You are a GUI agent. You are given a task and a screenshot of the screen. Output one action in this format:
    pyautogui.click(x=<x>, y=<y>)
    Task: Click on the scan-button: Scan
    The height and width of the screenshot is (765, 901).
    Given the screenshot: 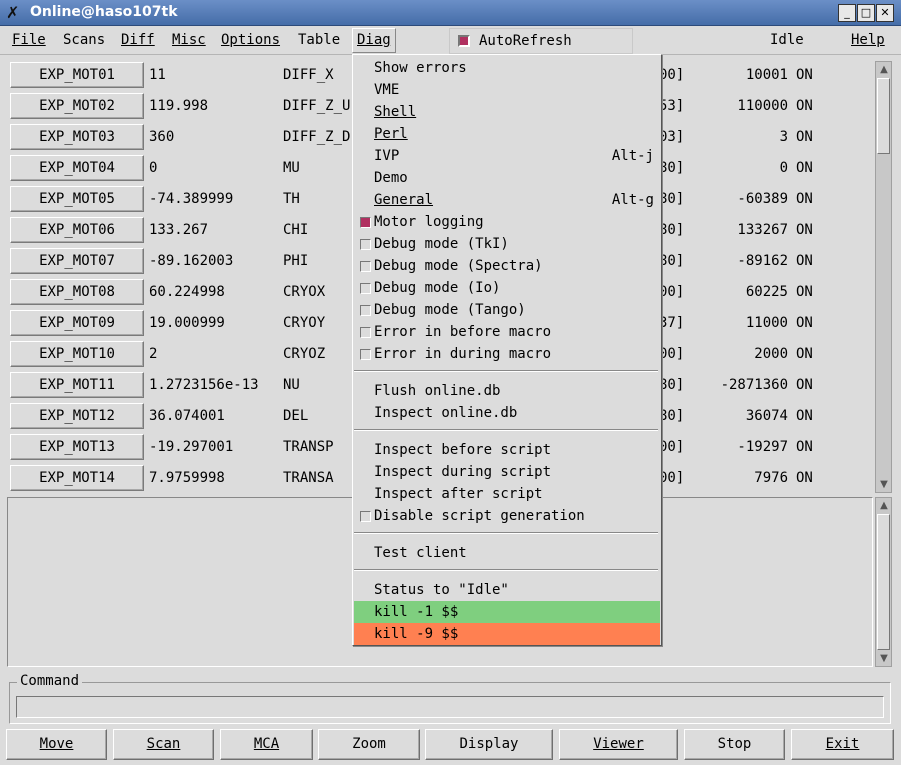 What is the action you would take?
    pyautogui.click(x=163, y=744)
    